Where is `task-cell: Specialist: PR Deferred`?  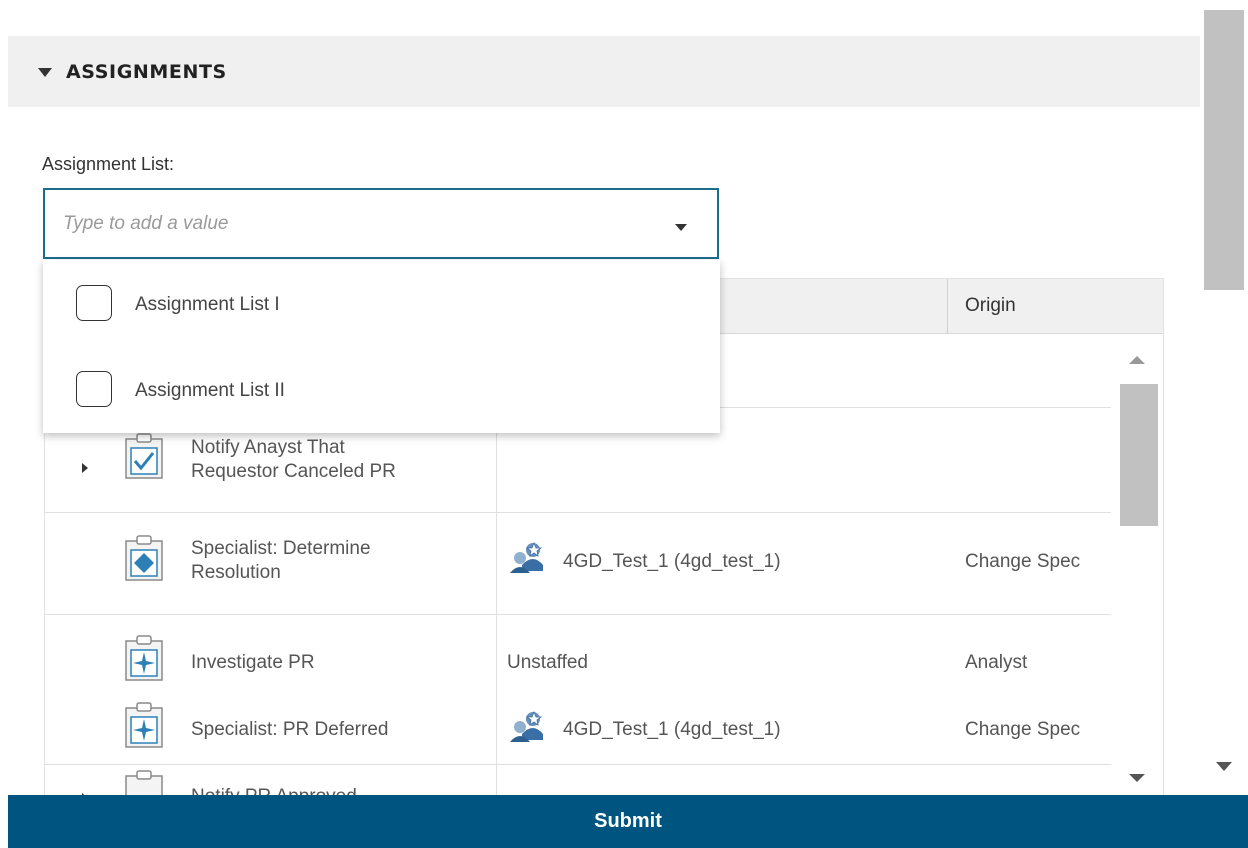
task-cell: Specialist: PR Deferred is located at coordinates (271, 732).